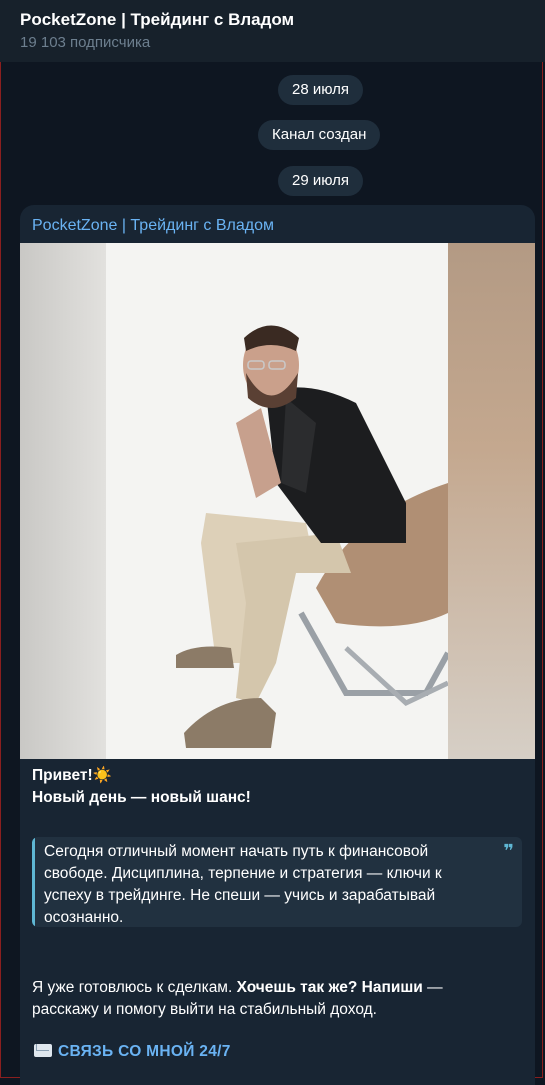  Describe the element at coordinates (63, 501) in the screenshot. I see `photo-blur-left` at that location.